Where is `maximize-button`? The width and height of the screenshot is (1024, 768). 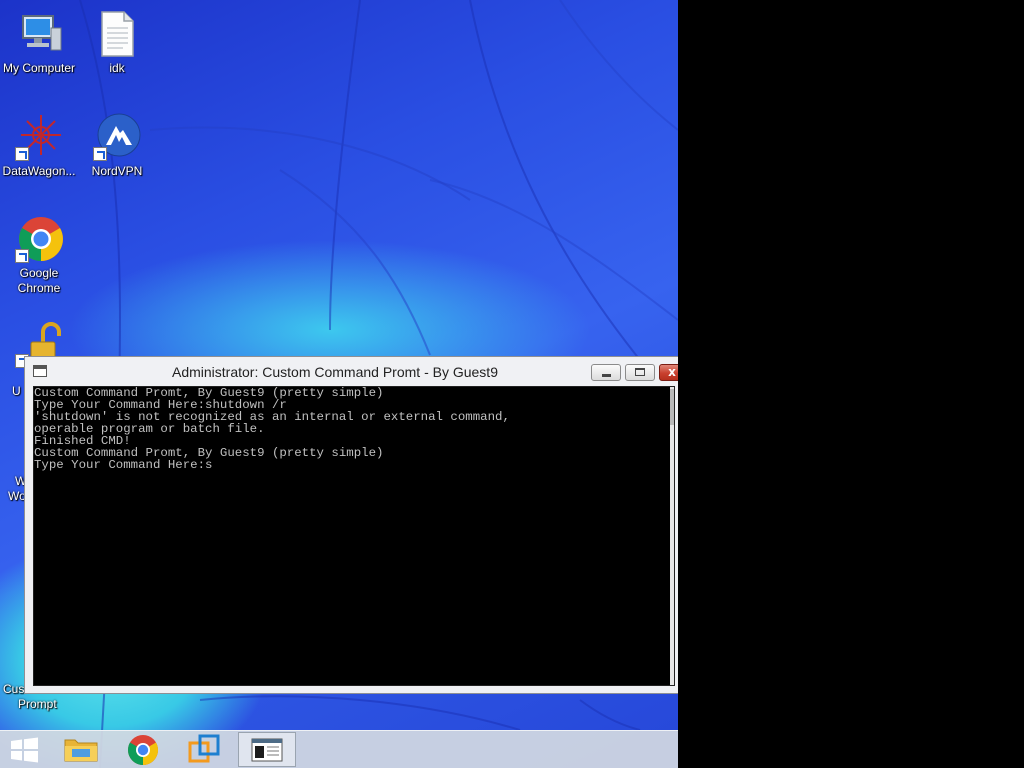 maximize-button is located at coordinates (640, 372).